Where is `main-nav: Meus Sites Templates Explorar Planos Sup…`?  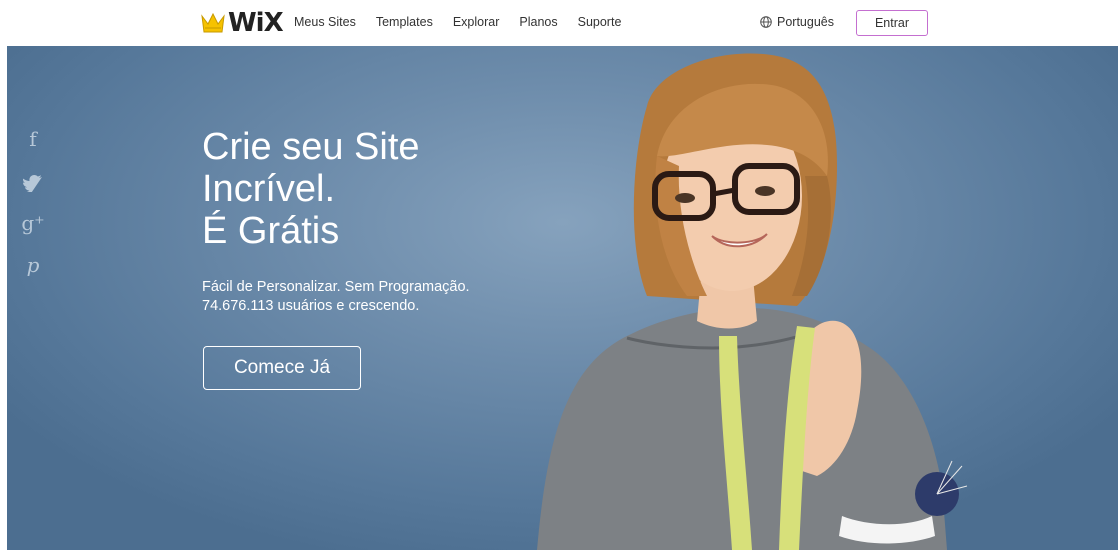 main-nav: Meus Sites Templates Explorar Planos Sup… is located at coordinates (457, 22).